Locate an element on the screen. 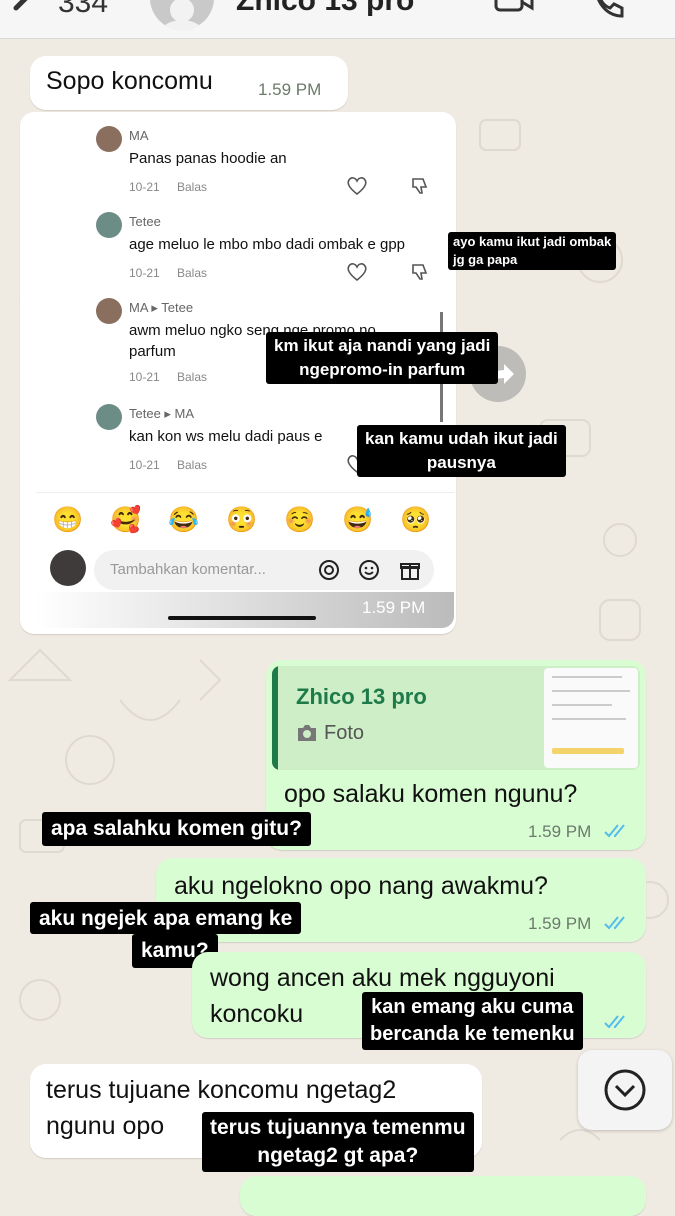 The image size is (675, 1216). message-text: Sopo koncomu is located at coordinates (129, 81).